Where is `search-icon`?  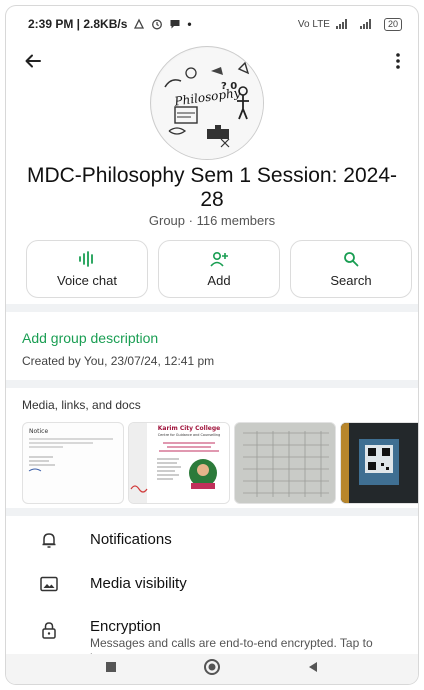
search-icon is located at coordinates (351, 258).